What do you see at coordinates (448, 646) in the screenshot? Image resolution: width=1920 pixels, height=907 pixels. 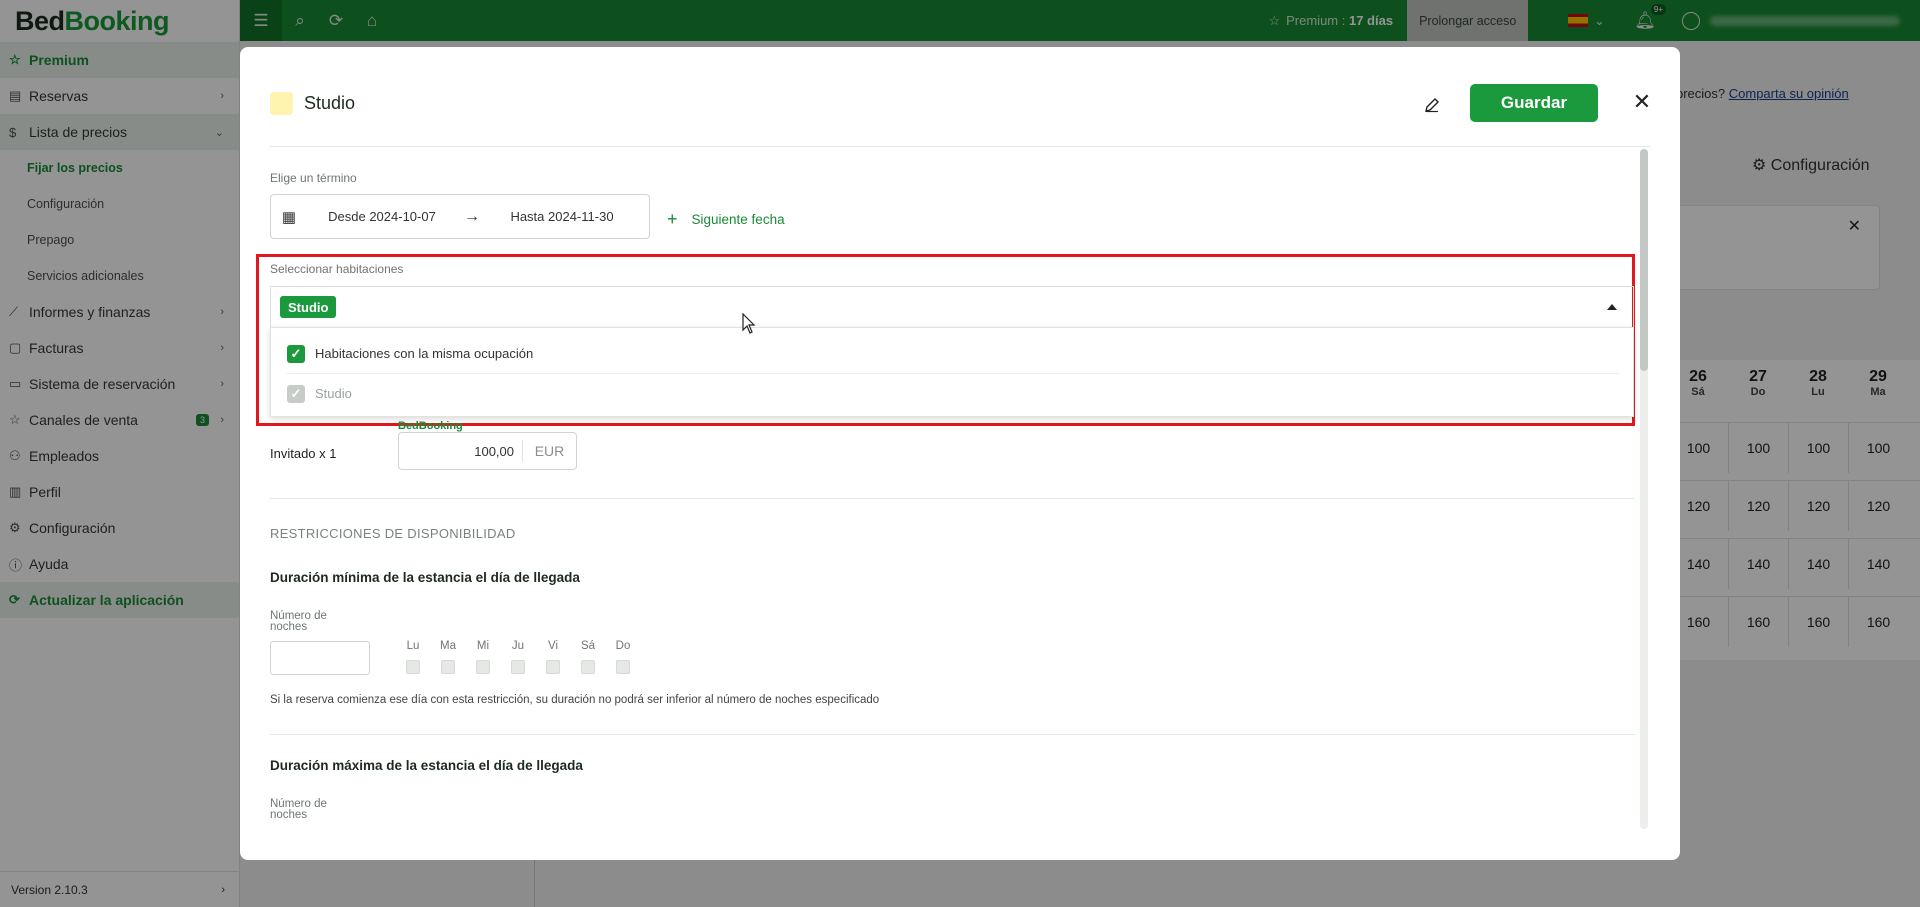 I see `weekday-label: Ma` at bounding box center [448, 646].